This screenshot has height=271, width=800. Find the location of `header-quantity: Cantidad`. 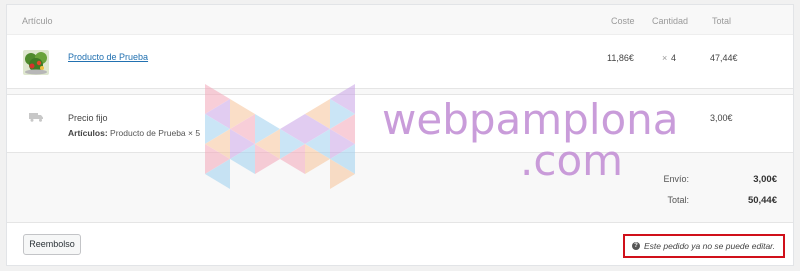

header-quantity: Cantidad is located at coordinates (670, 21).